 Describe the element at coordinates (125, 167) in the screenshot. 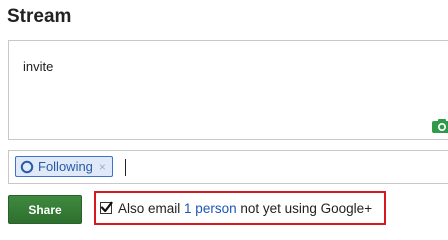

I see `text-cursor` at that location.